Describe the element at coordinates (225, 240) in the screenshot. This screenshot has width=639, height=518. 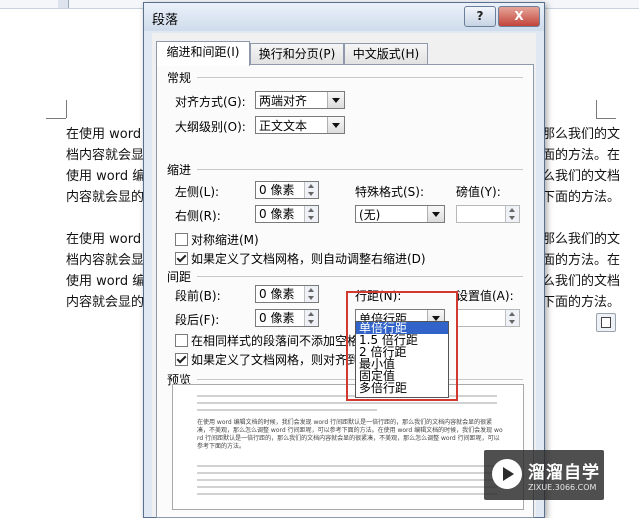
I see `mirror-indents-label: 对称缩进(M)` at that location.